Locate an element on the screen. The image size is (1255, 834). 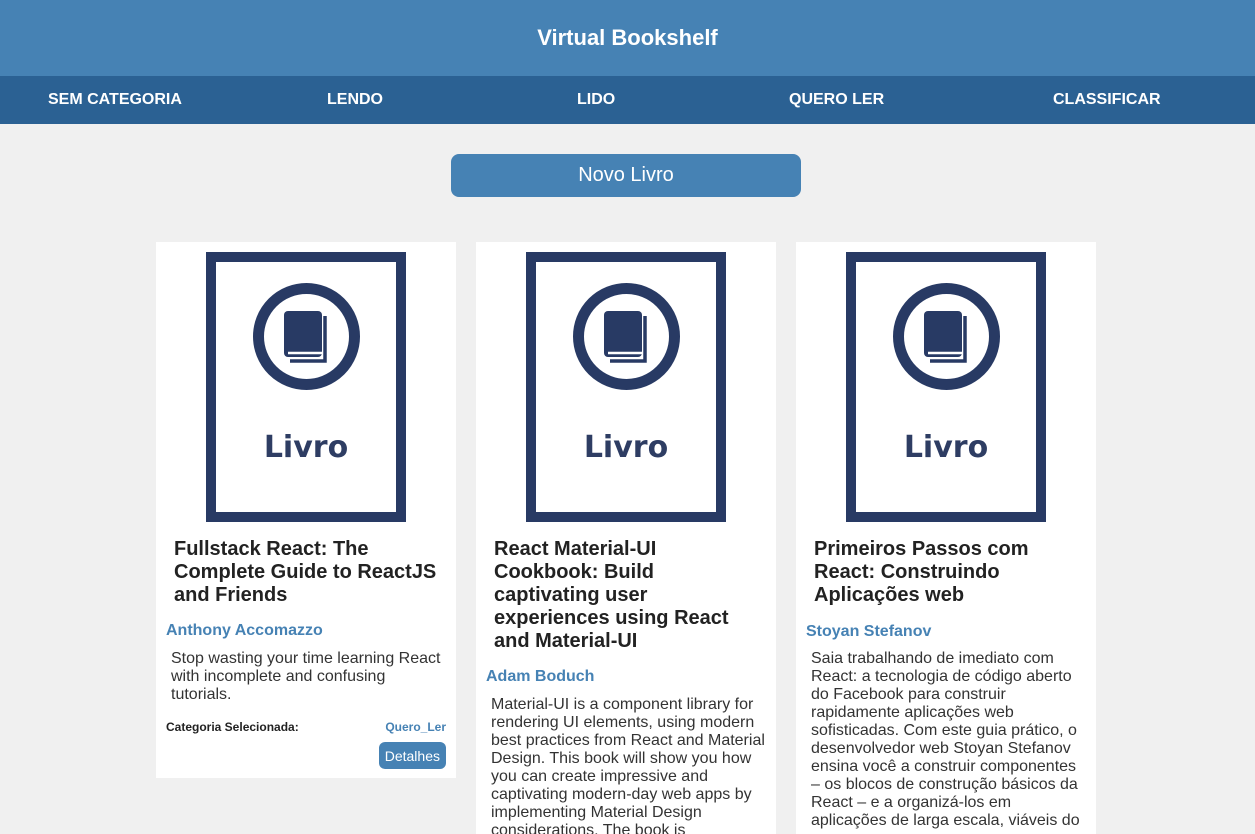
nav-quero-ler: QUERO LER is located at coordinates (836, 100).